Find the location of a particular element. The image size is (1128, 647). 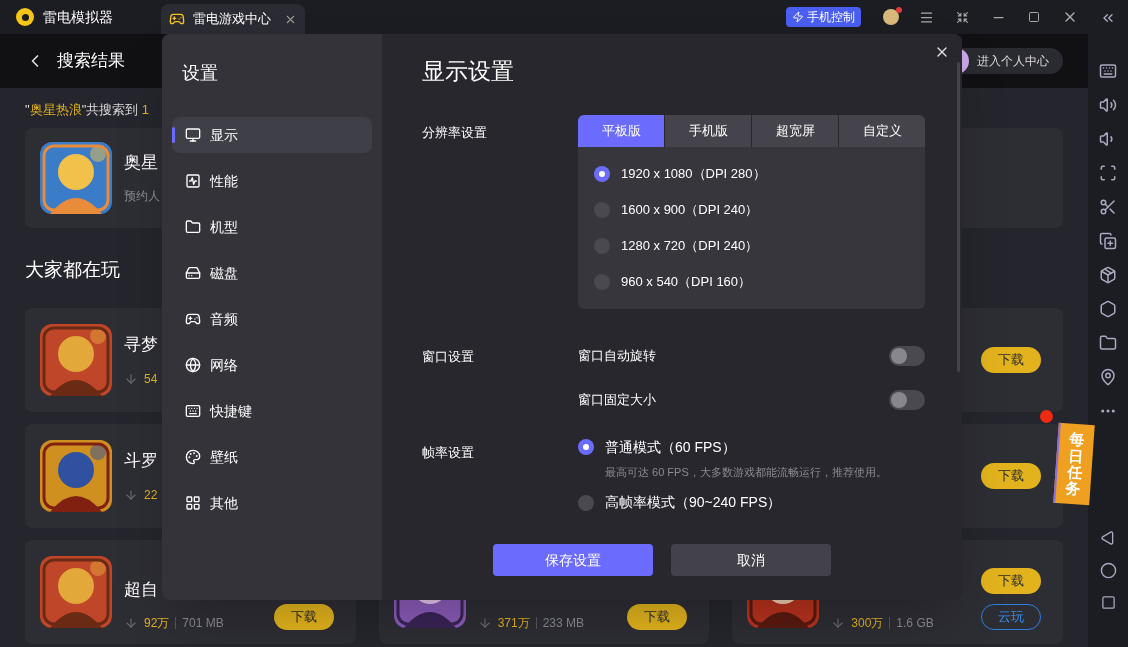

activity-icon is located at coordinates (193, 181).